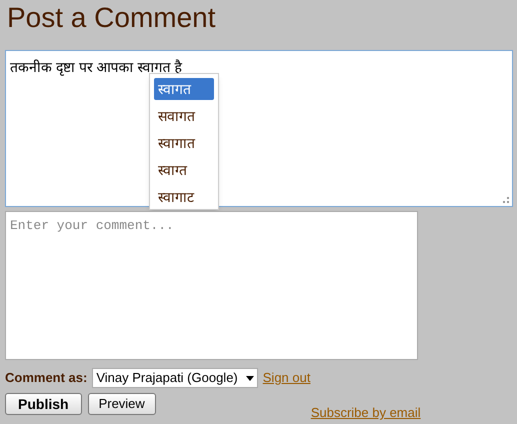 This screenshot has width=517, height=424. Describe the element at coordinates (250, 378) in the screenshot. I see `dropdown-arrow-icon` at that location.